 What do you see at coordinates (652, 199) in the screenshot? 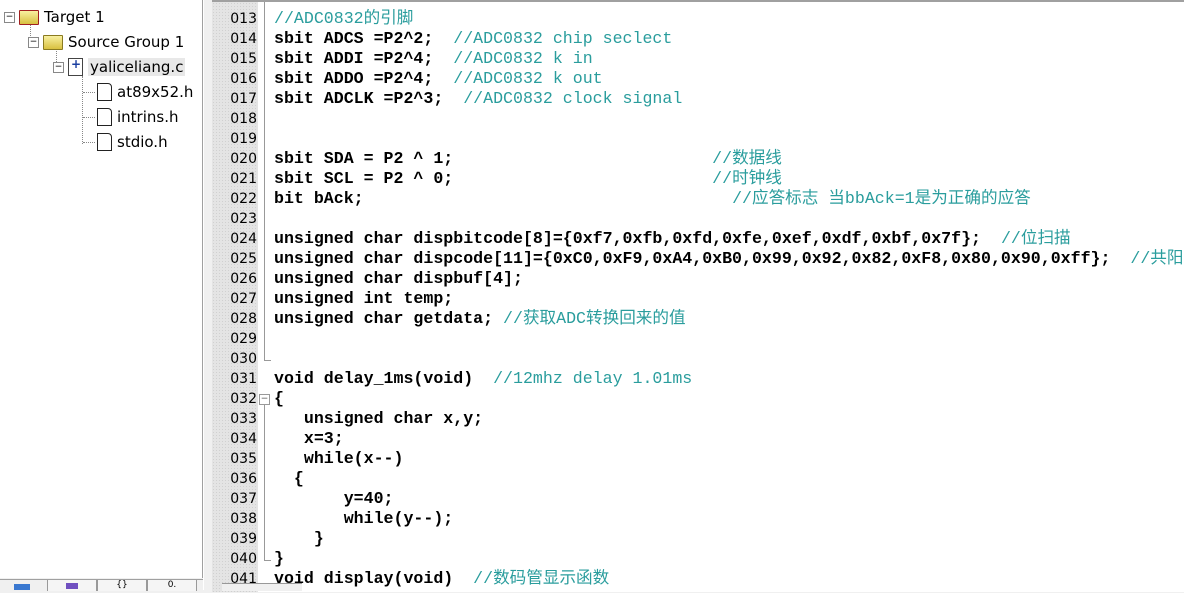
I see `code-line: bit bAck; //应答标志 当bbAck=1是为正确的应答` at bounding box center [652, 199].